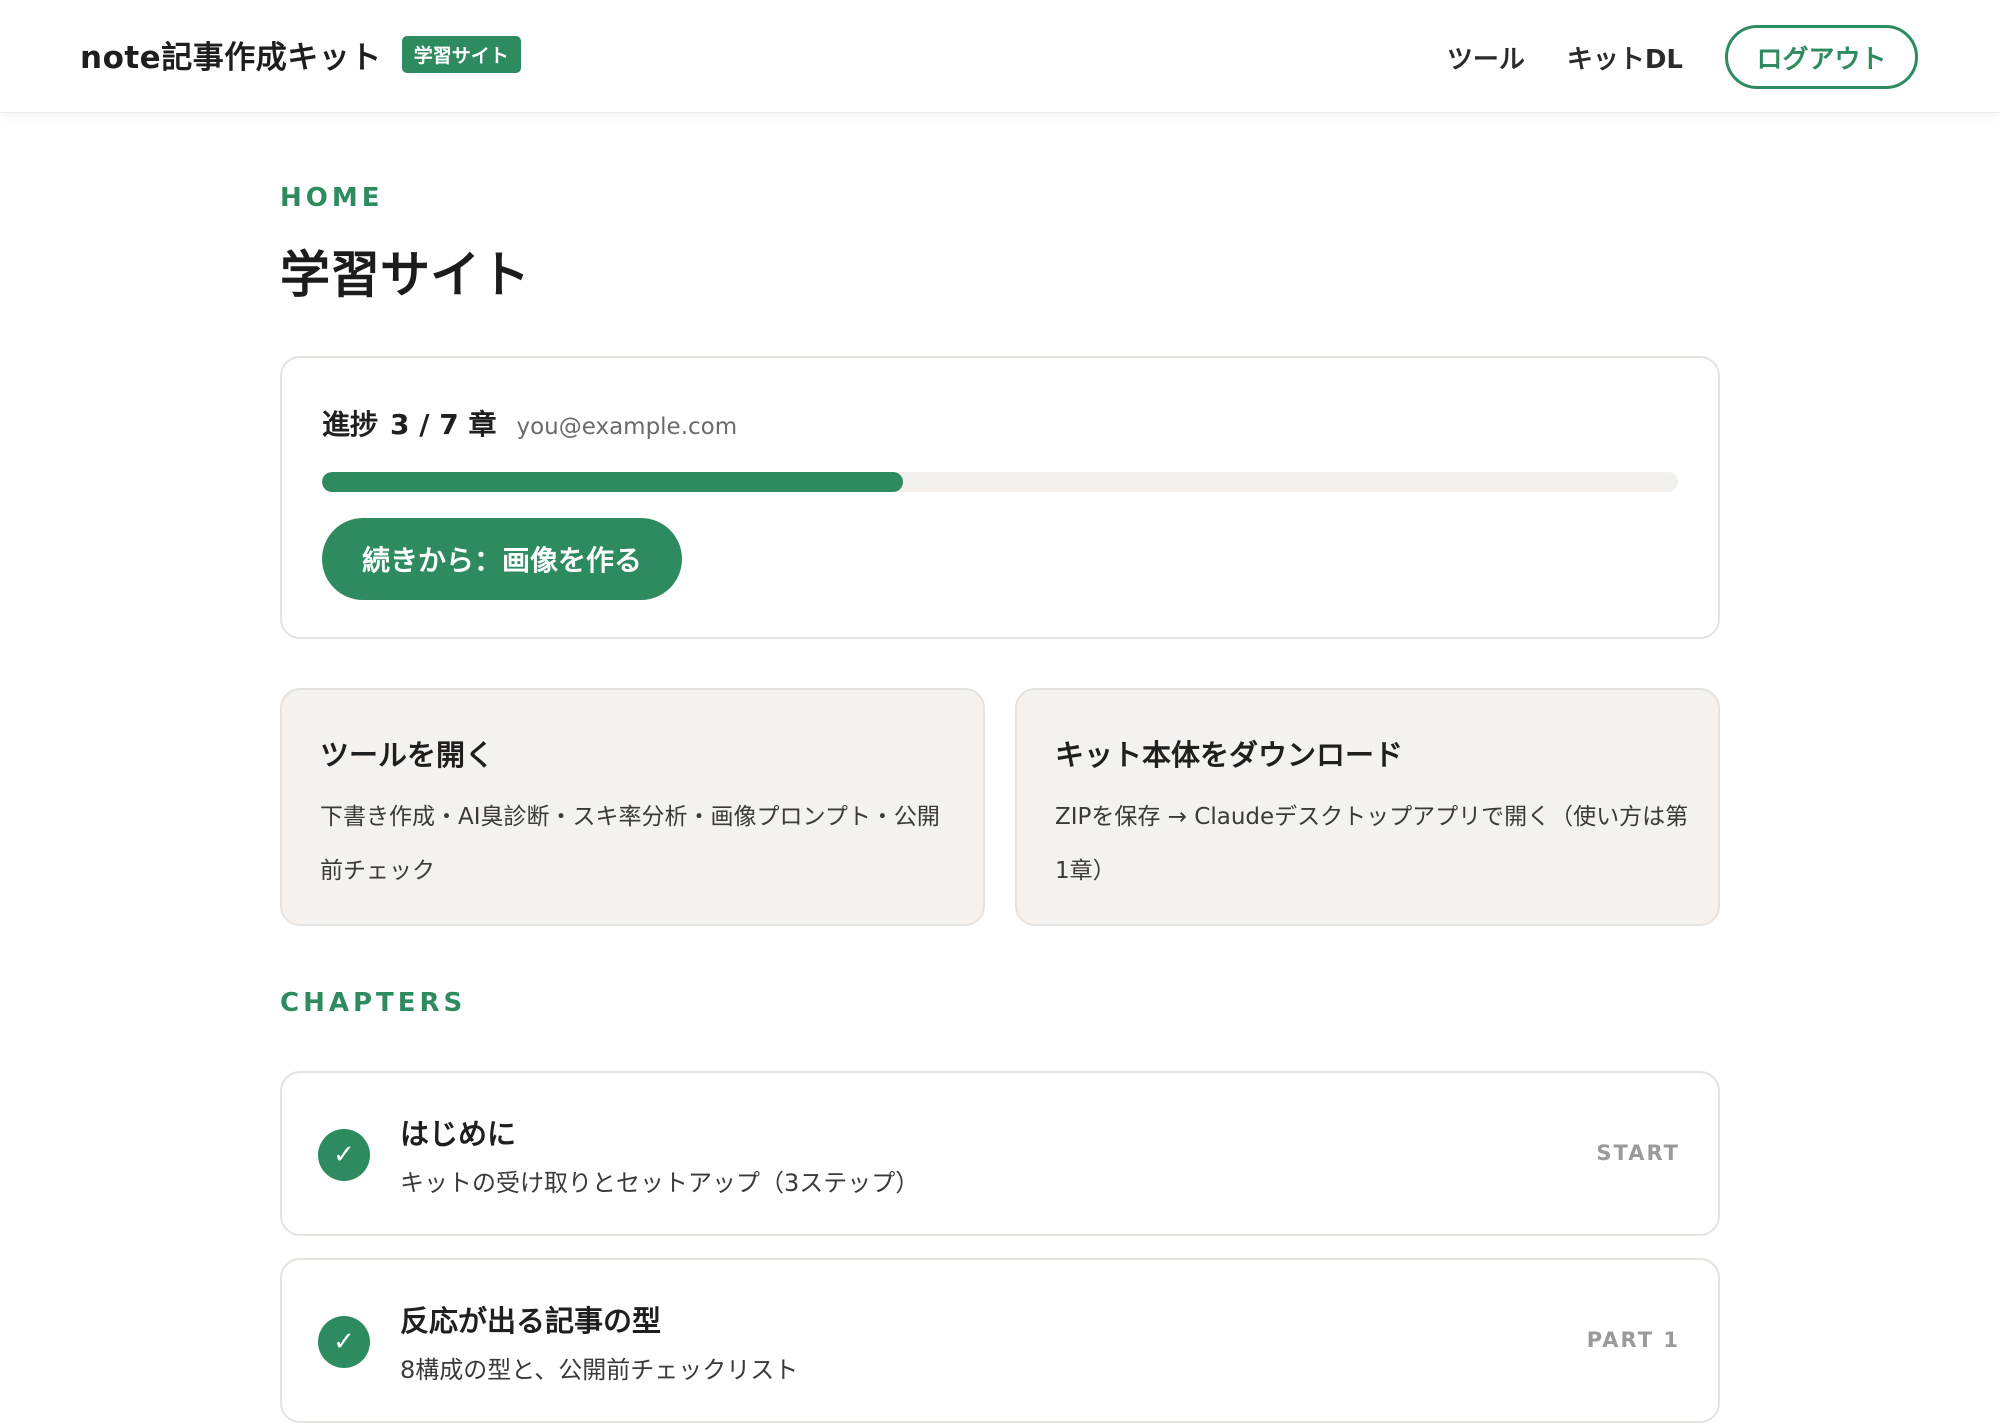 The width and height of the screenshot is (2000, 1423). I want to click on progress-bar-fill, so click(613, 482).